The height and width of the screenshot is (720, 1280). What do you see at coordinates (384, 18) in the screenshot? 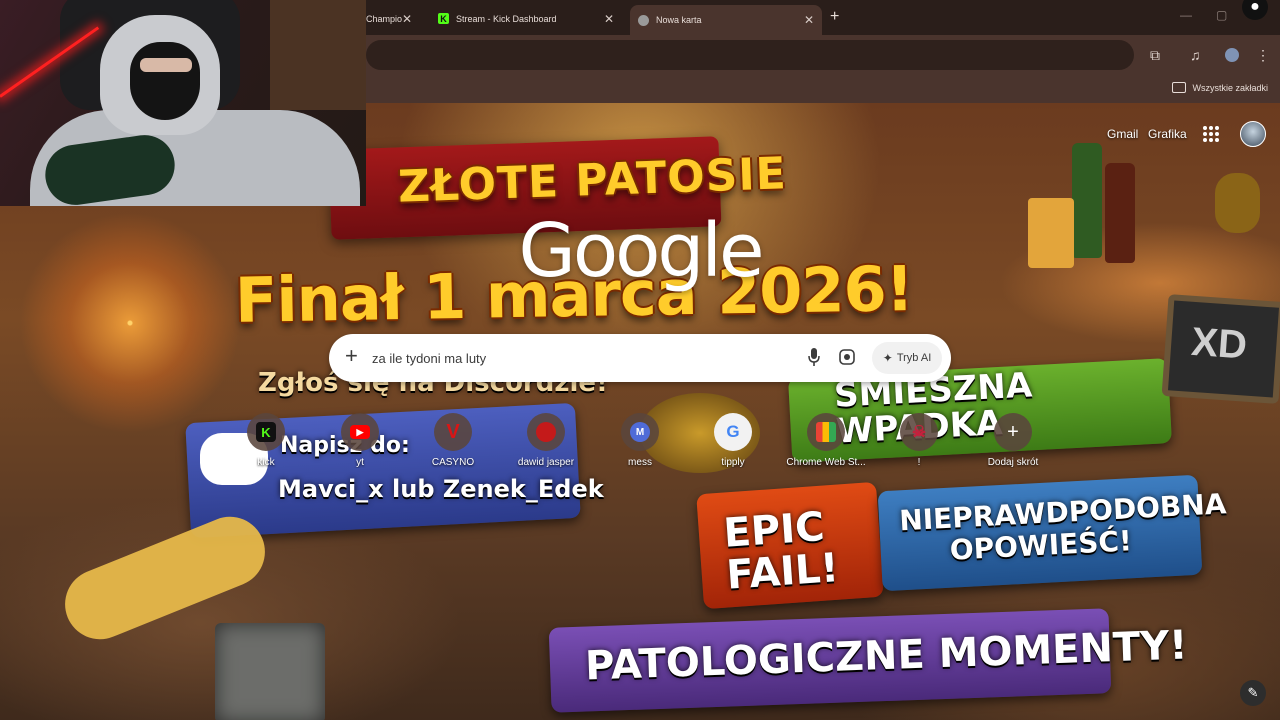
I see `tab-label: Champio` at bounding box center [384, 18].